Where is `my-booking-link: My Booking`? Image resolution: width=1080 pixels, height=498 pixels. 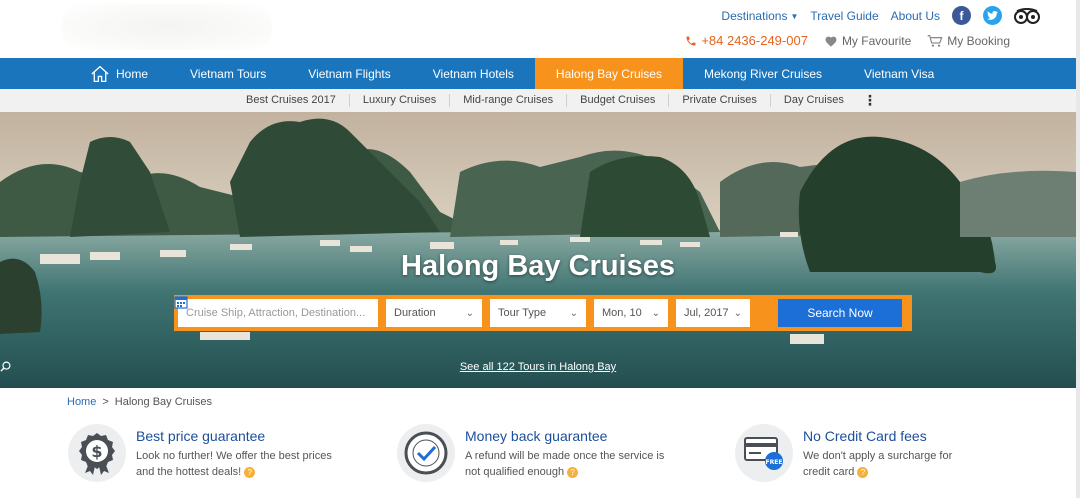
my-booking-link: My Booking is located at coordinates (968, 41).